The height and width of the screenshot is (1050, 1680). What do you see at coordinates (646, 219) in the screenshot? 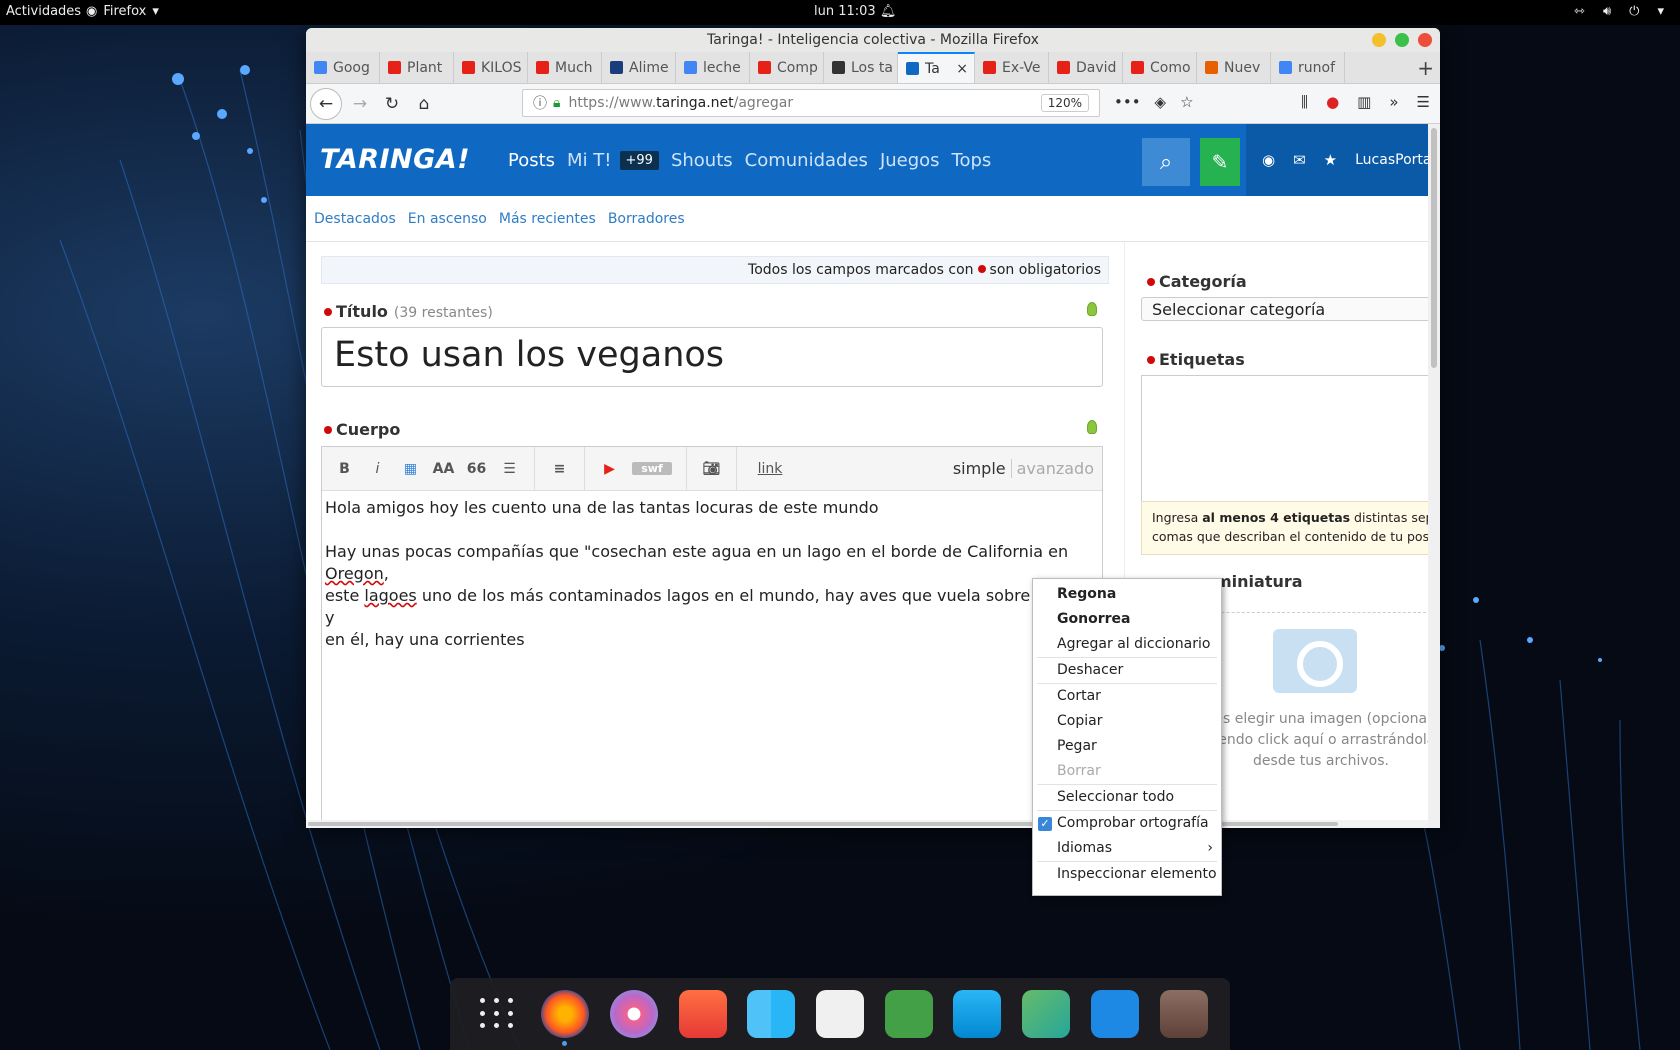
I see `subnav-borradores: Borradores` at bounding box center [646, 219].